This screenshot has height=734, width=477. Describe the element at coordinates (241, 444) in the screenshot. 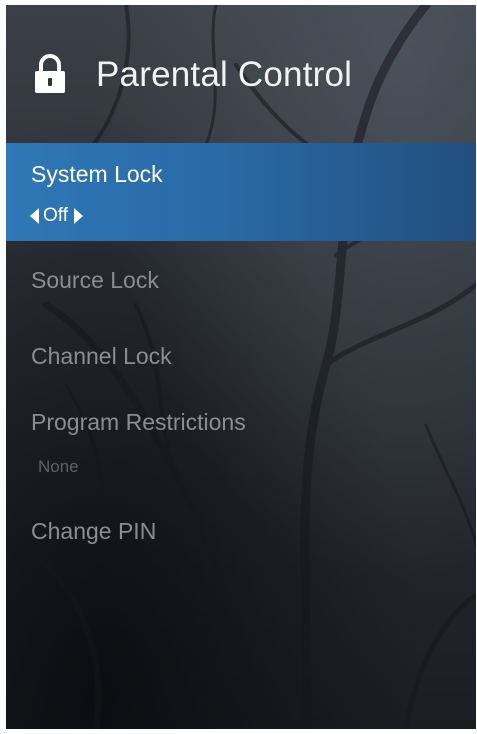

I see `menu-item-program-restrictions: Program Restrictions None` at that location.